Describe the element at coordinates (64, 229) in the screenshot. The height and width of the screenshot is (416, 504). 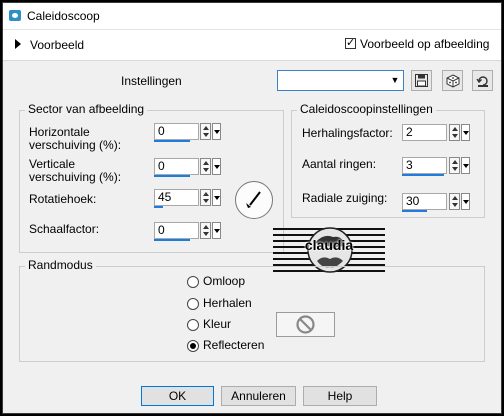
I see `scale-label: Schaalfactor:` at that location.